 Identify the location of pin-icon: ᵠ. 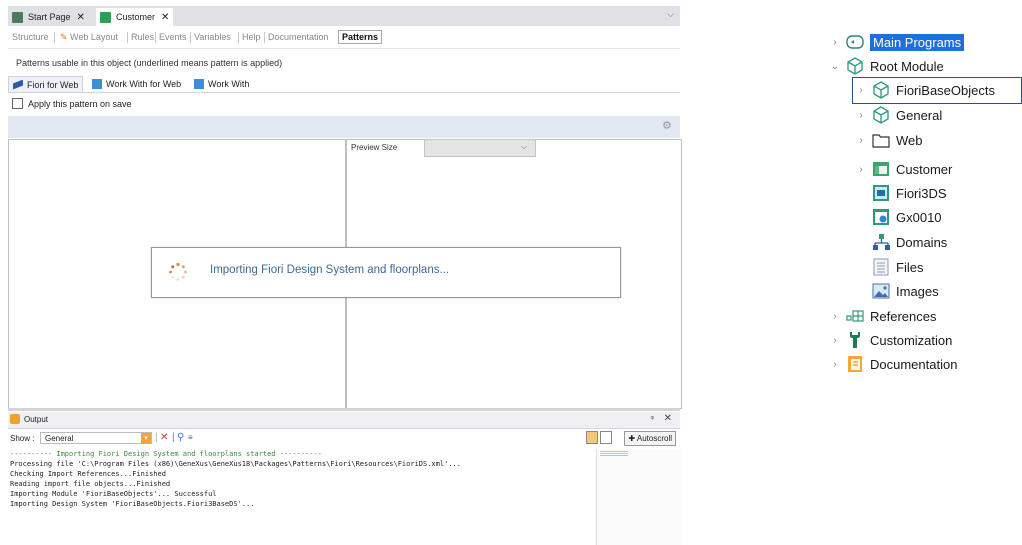
(652, 418).